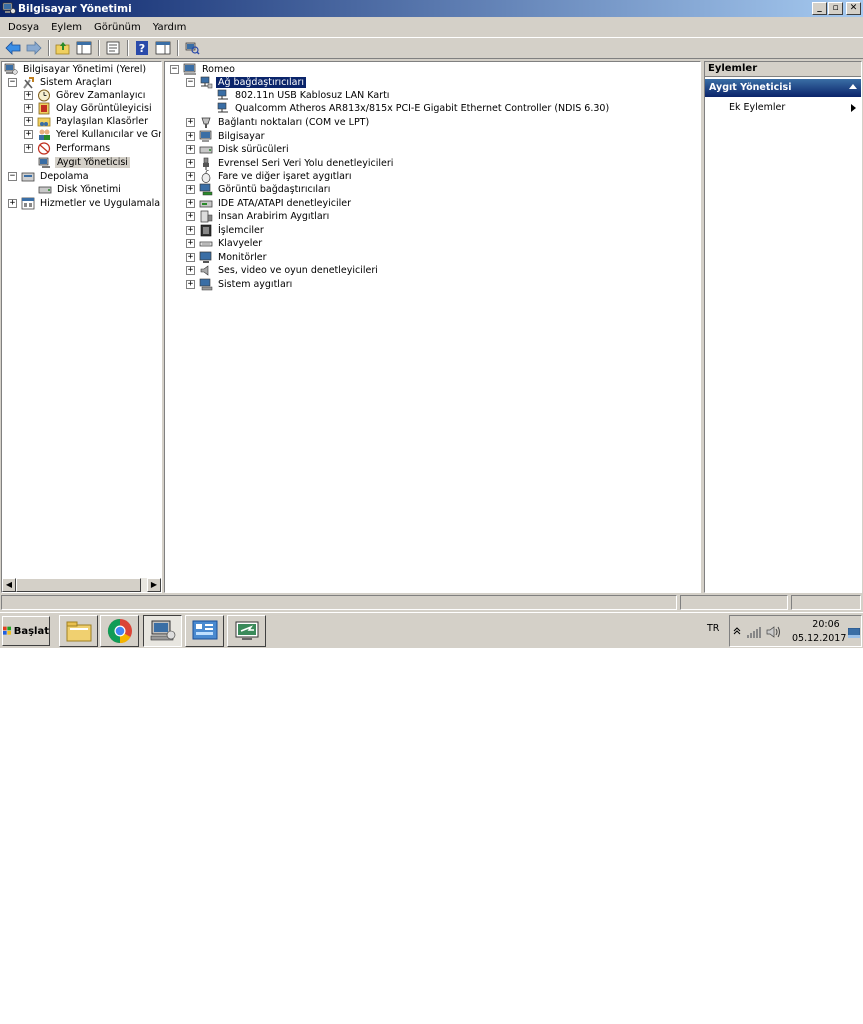  What do you see at coordinates (154, 585) in the screenshot?
I see `scroll-right-button: ▶` at bounding box center [154, 585].